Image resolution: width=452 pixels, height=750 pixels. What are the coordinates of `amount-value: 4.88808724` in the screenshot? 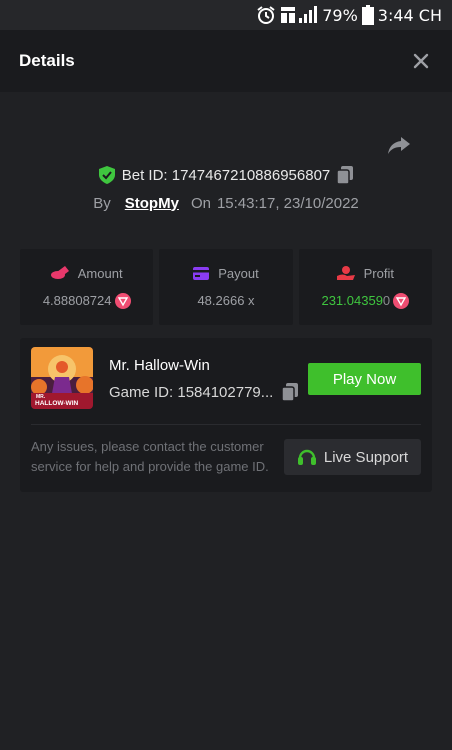 It's located at (77, 300).